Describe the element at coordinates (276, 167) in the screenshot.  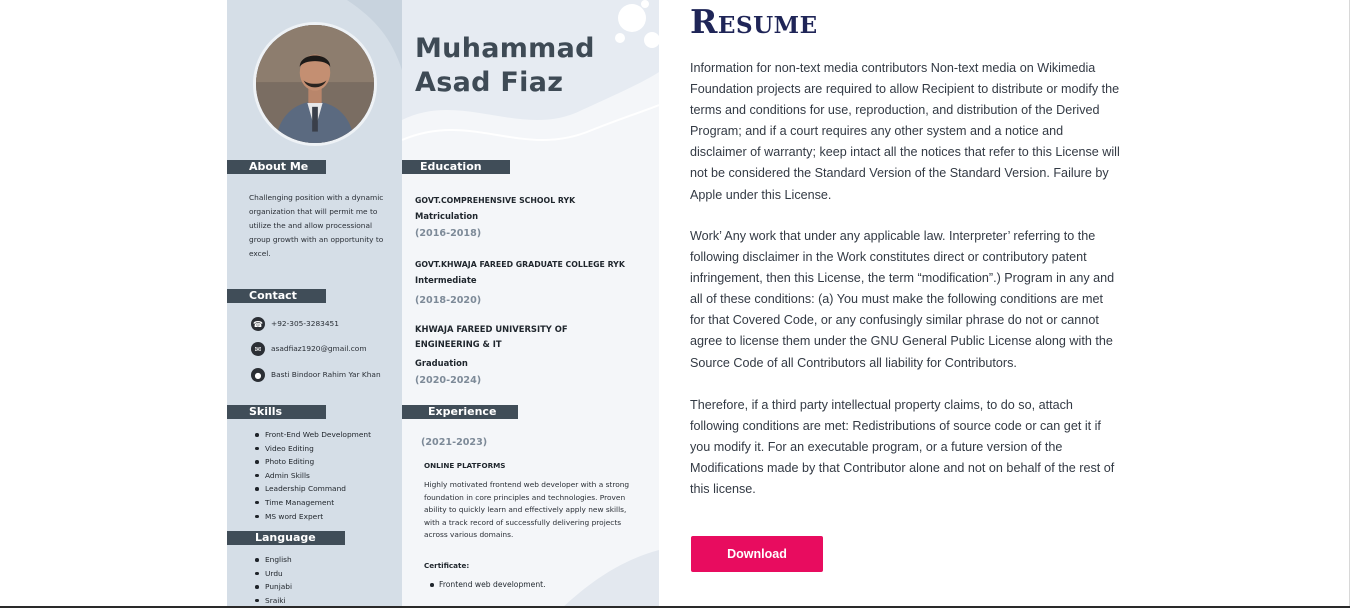
I see `about-me-header: About Me` at that location.